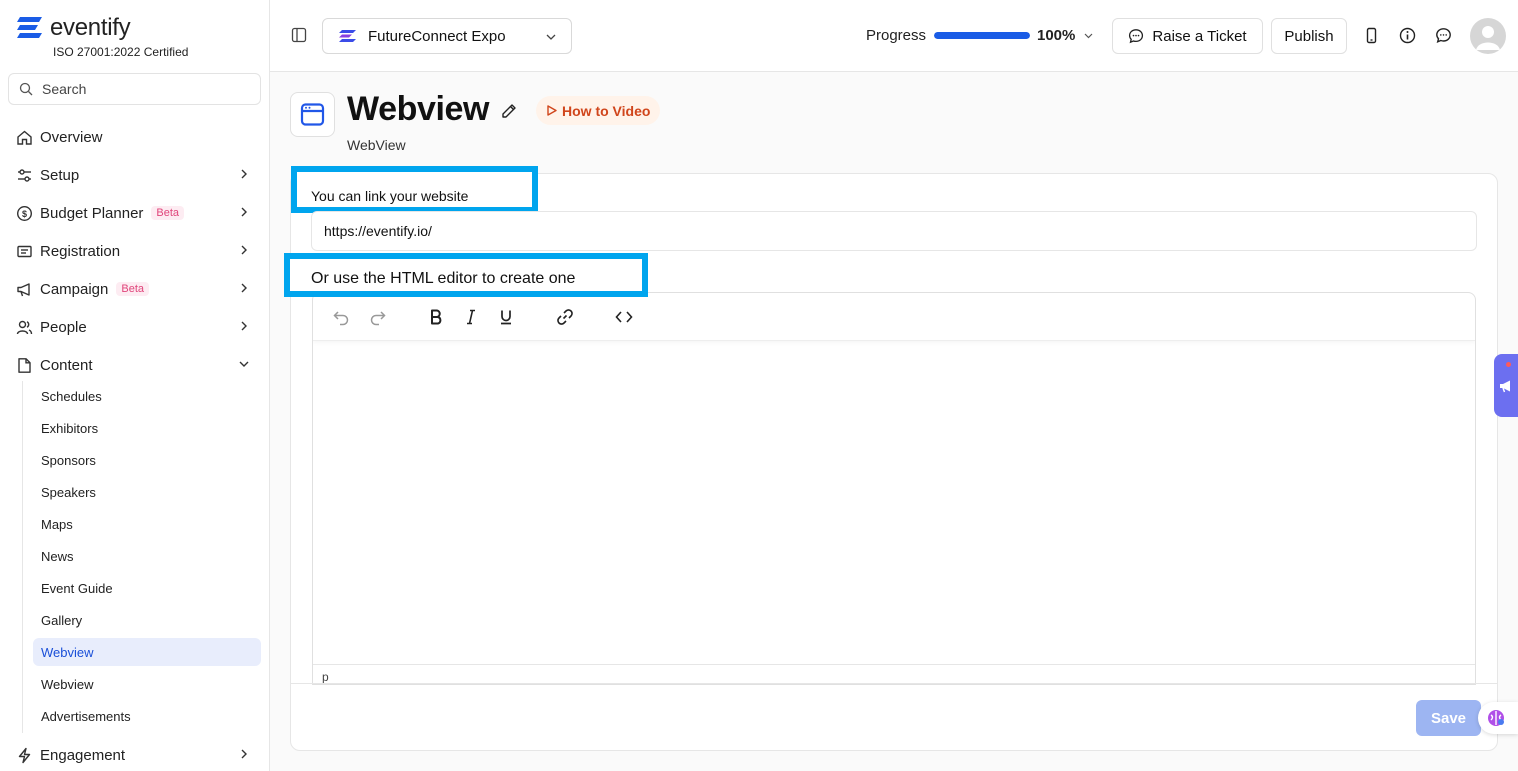  I want to click on save-button: Save, so click(1448, 718).